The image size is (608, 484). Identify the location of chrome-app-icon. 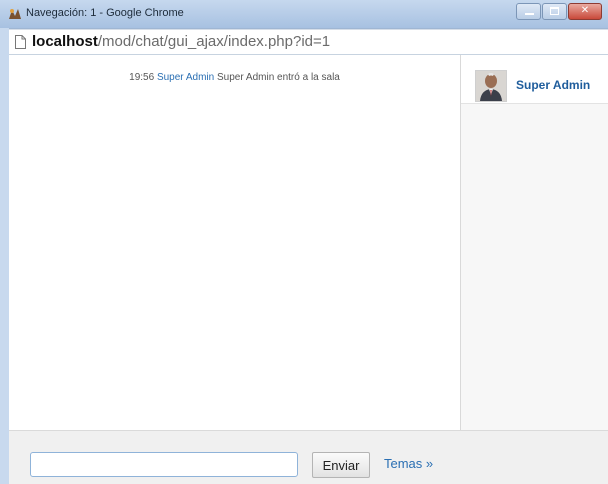
(15, 14).